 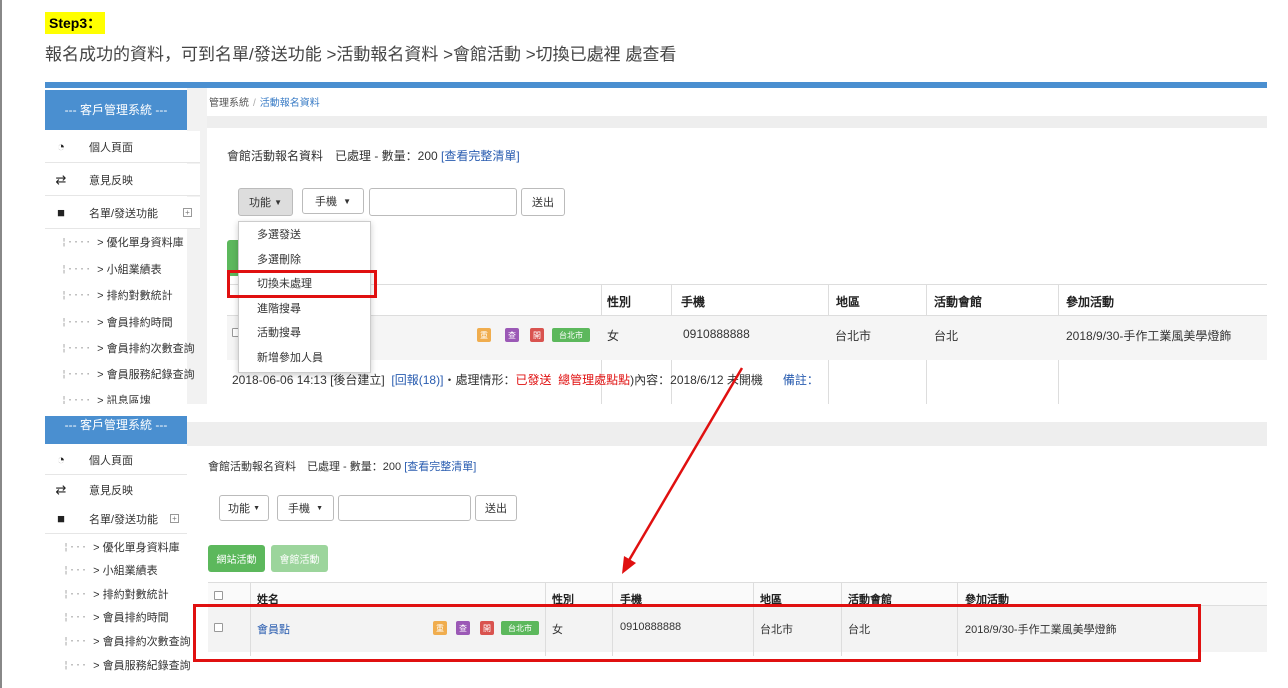 What do you see at coordinates (290, 103) in the screenshot?
I see `breadcrumb-current: 活動報名資料` at bounding box center [290, 103].